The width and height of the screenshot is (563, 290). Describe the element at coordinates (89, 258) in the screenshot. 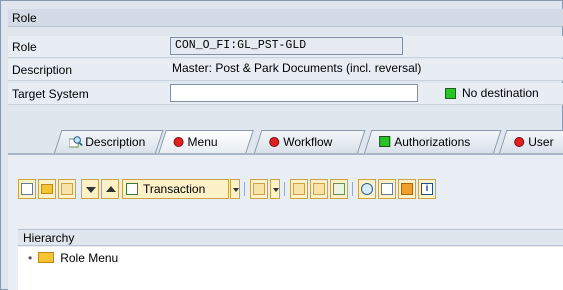

I see `tree-item-label: Role Menu` at that location.